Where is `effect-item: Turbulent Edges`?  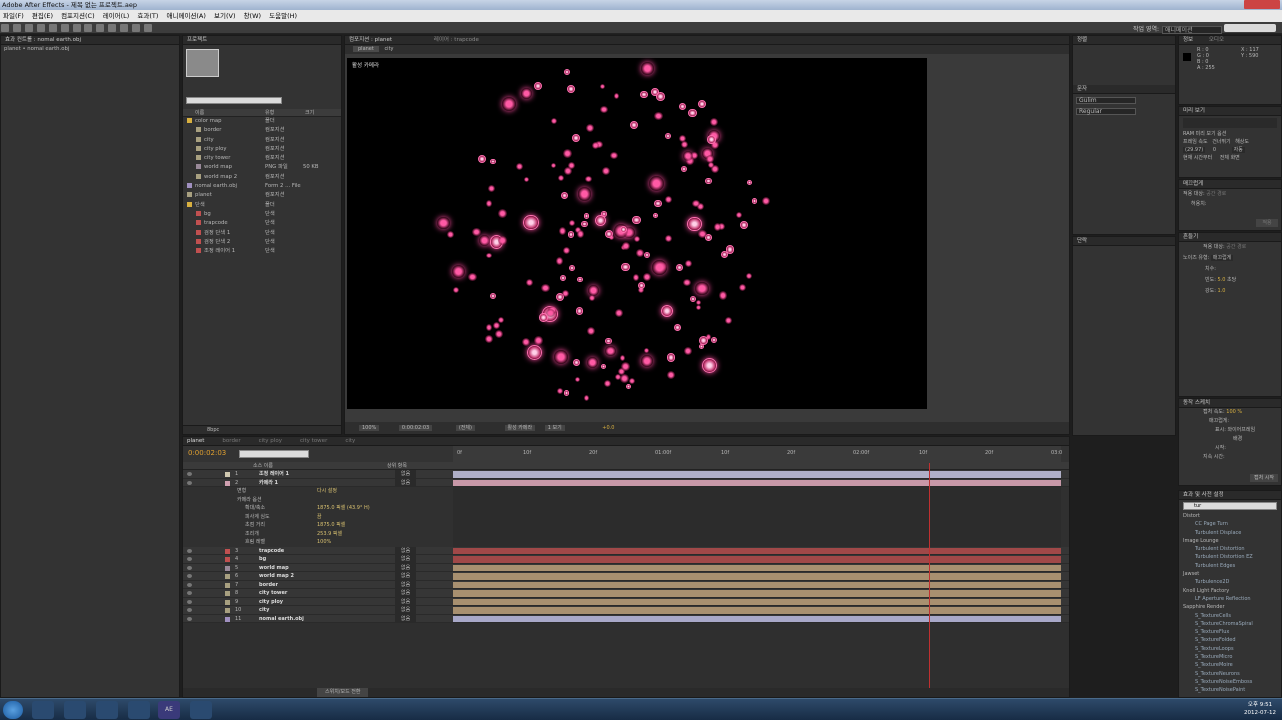 effect-item: Turbulent Edges is located at coordinates (1230, 566).